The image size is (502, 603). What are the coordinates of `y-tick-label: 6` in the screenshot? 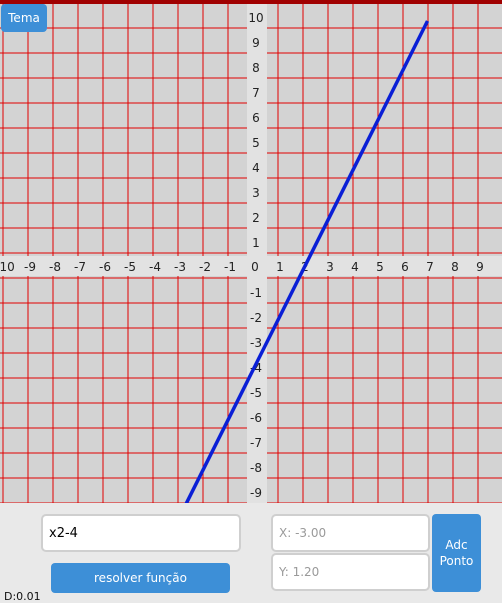 It's located at (256, 118).